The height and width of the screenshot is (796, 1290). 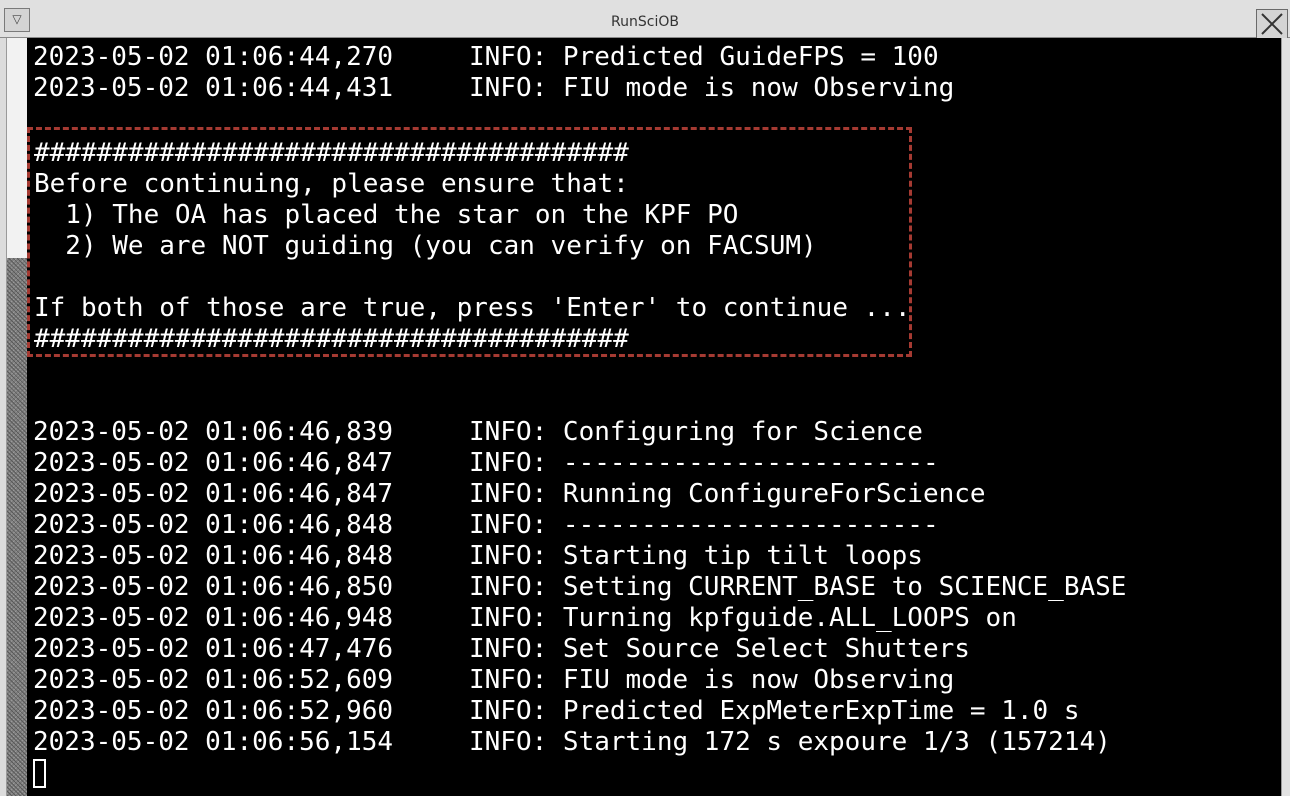 I want to click on log-timestamp: 2023-05-02 01:06:46,948, so click(x=213, y=618).